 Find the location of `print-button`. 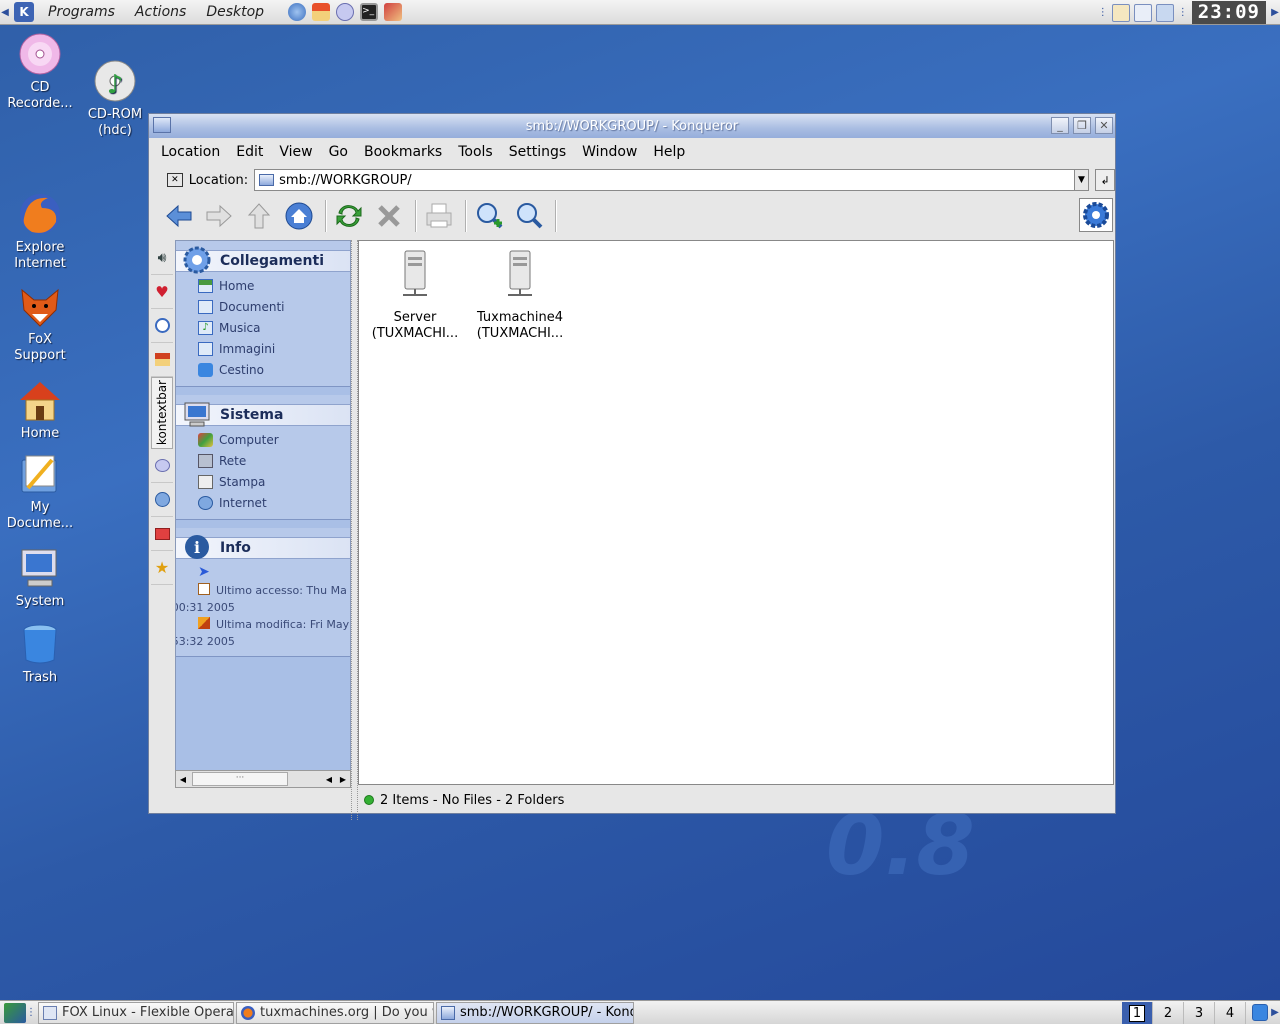

print-button is located at coordinates (439, 216).